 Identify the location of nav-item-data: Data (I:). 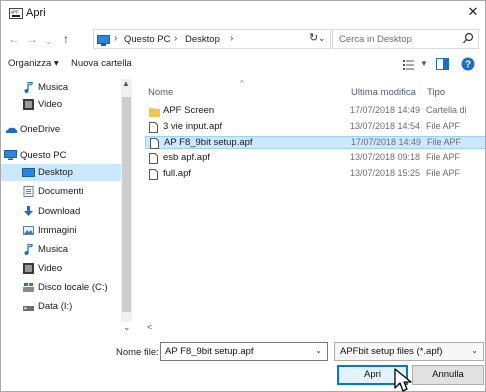
(61, 306).